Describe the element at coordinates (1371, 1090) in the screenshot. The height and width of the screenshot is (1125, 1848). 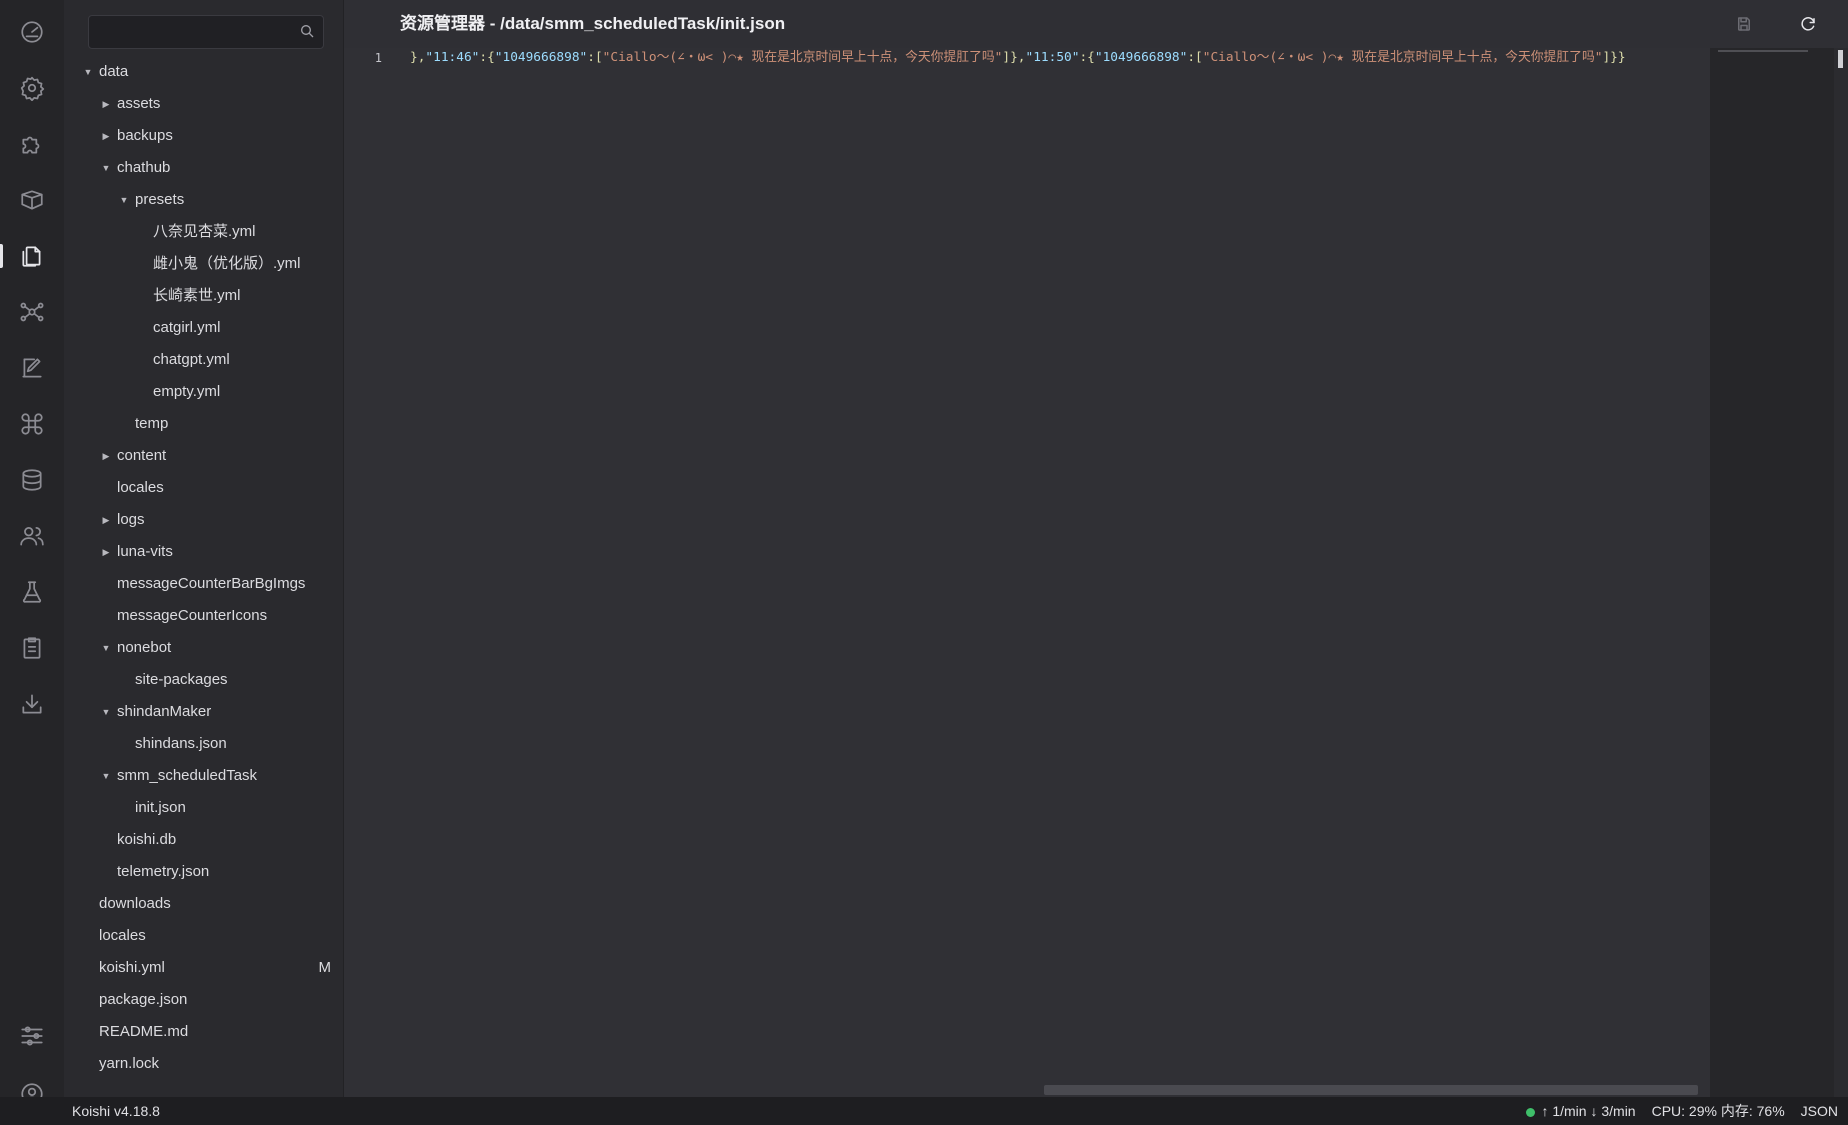
I see `horizontal-scrollbar` at that location.